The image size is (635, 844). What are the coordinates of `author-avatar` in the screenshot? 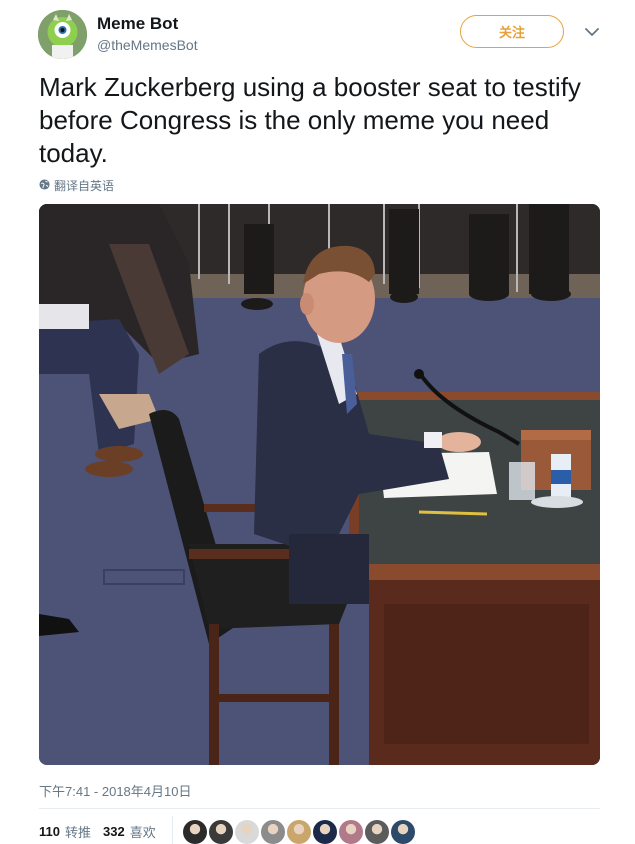 It's located at (62, 34).